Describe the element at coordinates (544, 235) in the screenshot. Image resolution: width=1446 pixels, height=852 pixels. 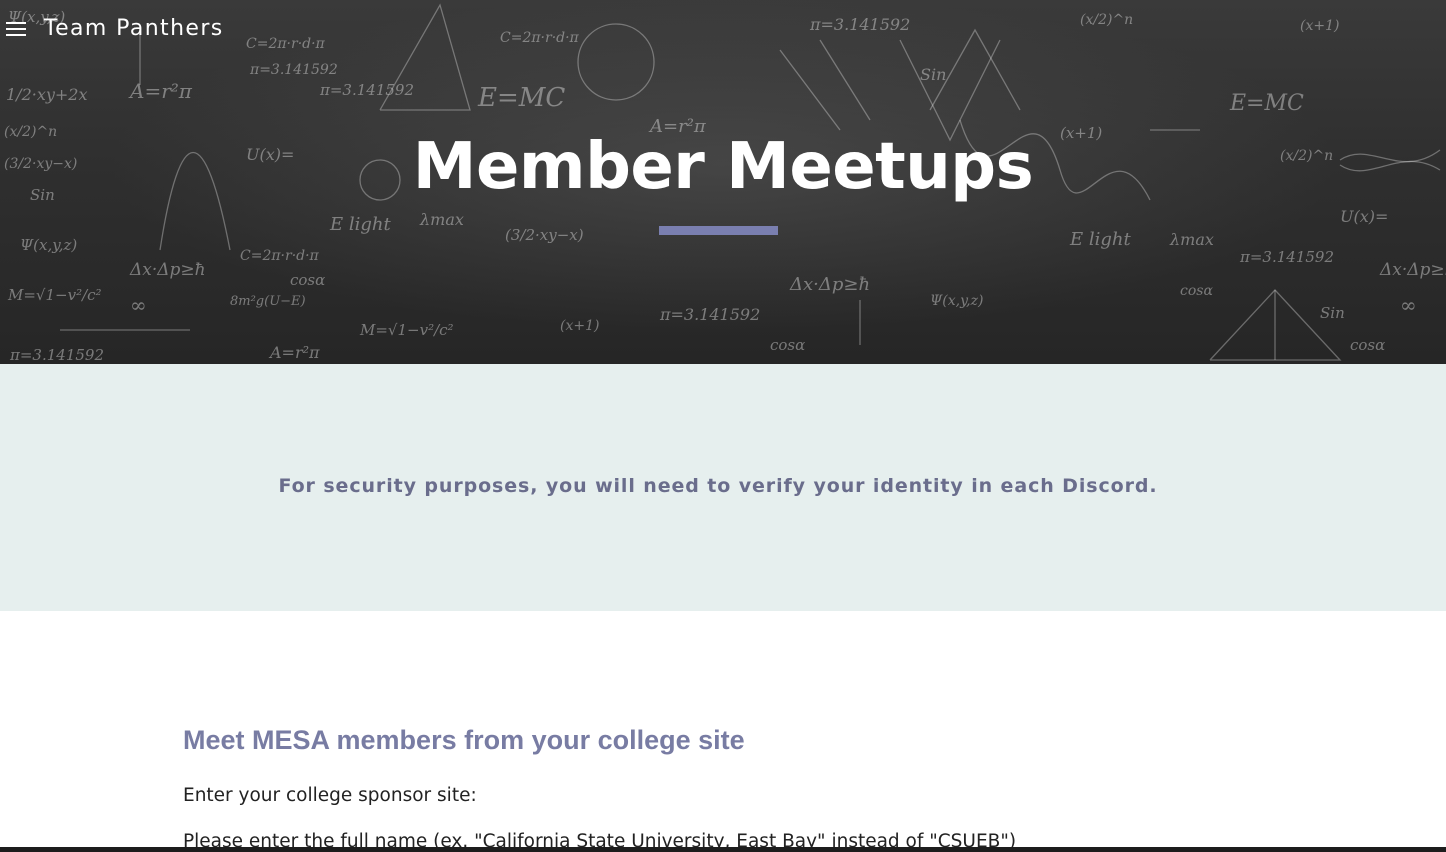
I see `svg-text: (3/2·xy−x)` at that location.